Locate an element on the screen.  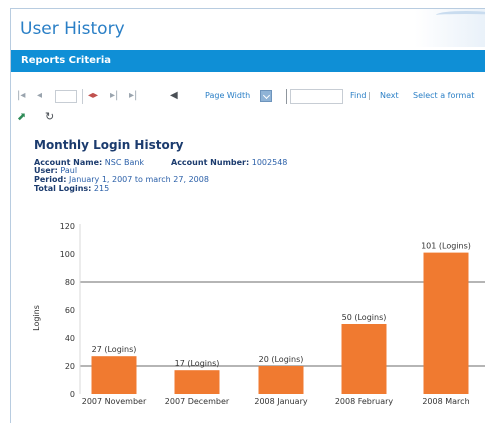
y-tick-label: 120 is located at coordinates (67, 226).